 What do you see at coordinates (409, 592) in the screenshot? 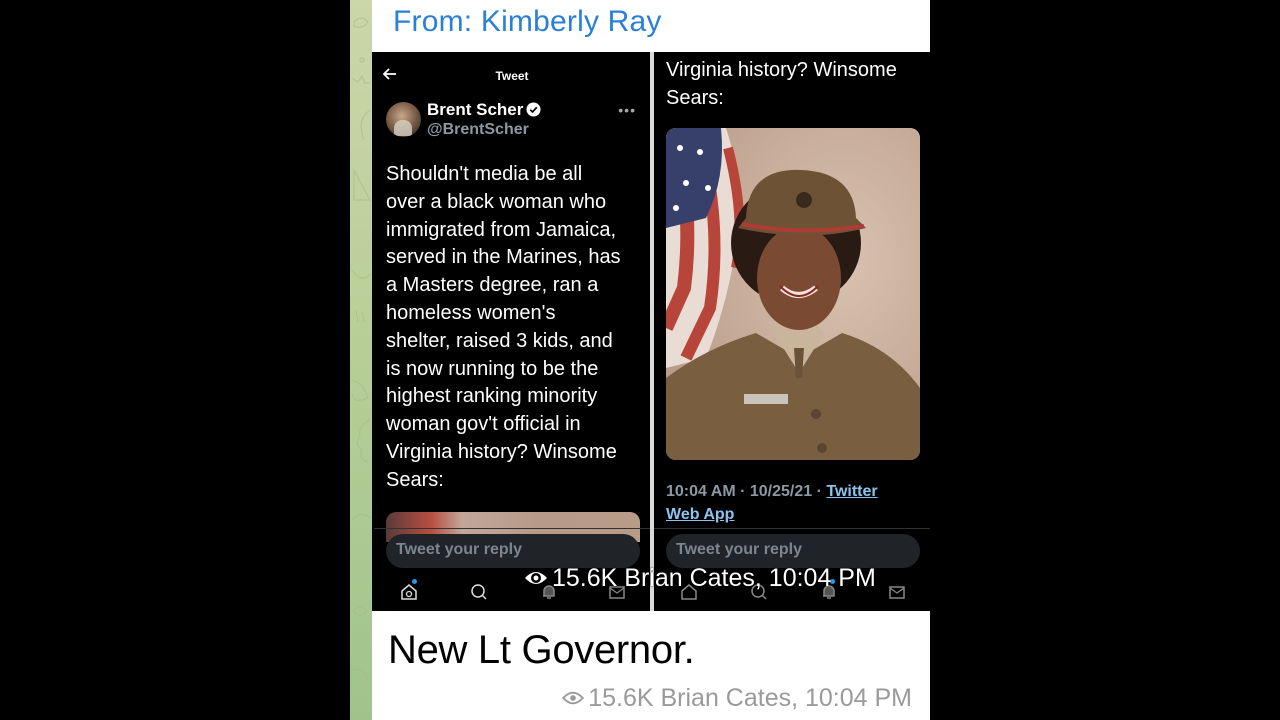
I see `home-icon` at bounding box center [409, 592].